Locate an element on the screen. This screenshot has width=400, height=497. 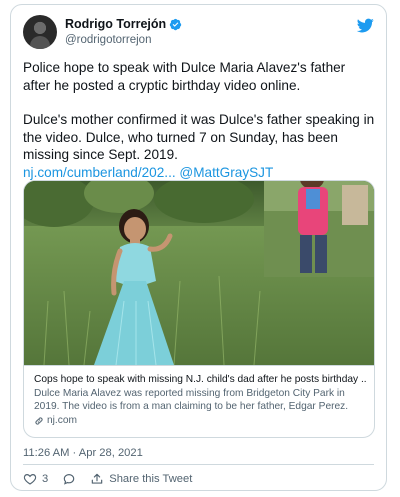
author-display-name: Rodrigo Torrejón is located at coordinates (115, 24).